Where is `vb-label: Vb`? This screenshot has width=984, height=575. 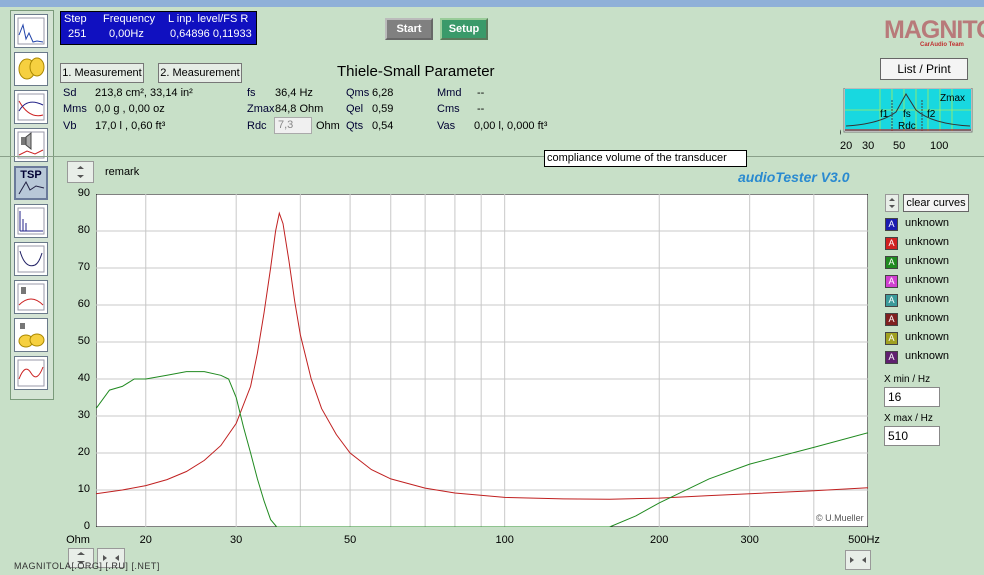 vb-label: Vb is located at coordinates (70, 126).